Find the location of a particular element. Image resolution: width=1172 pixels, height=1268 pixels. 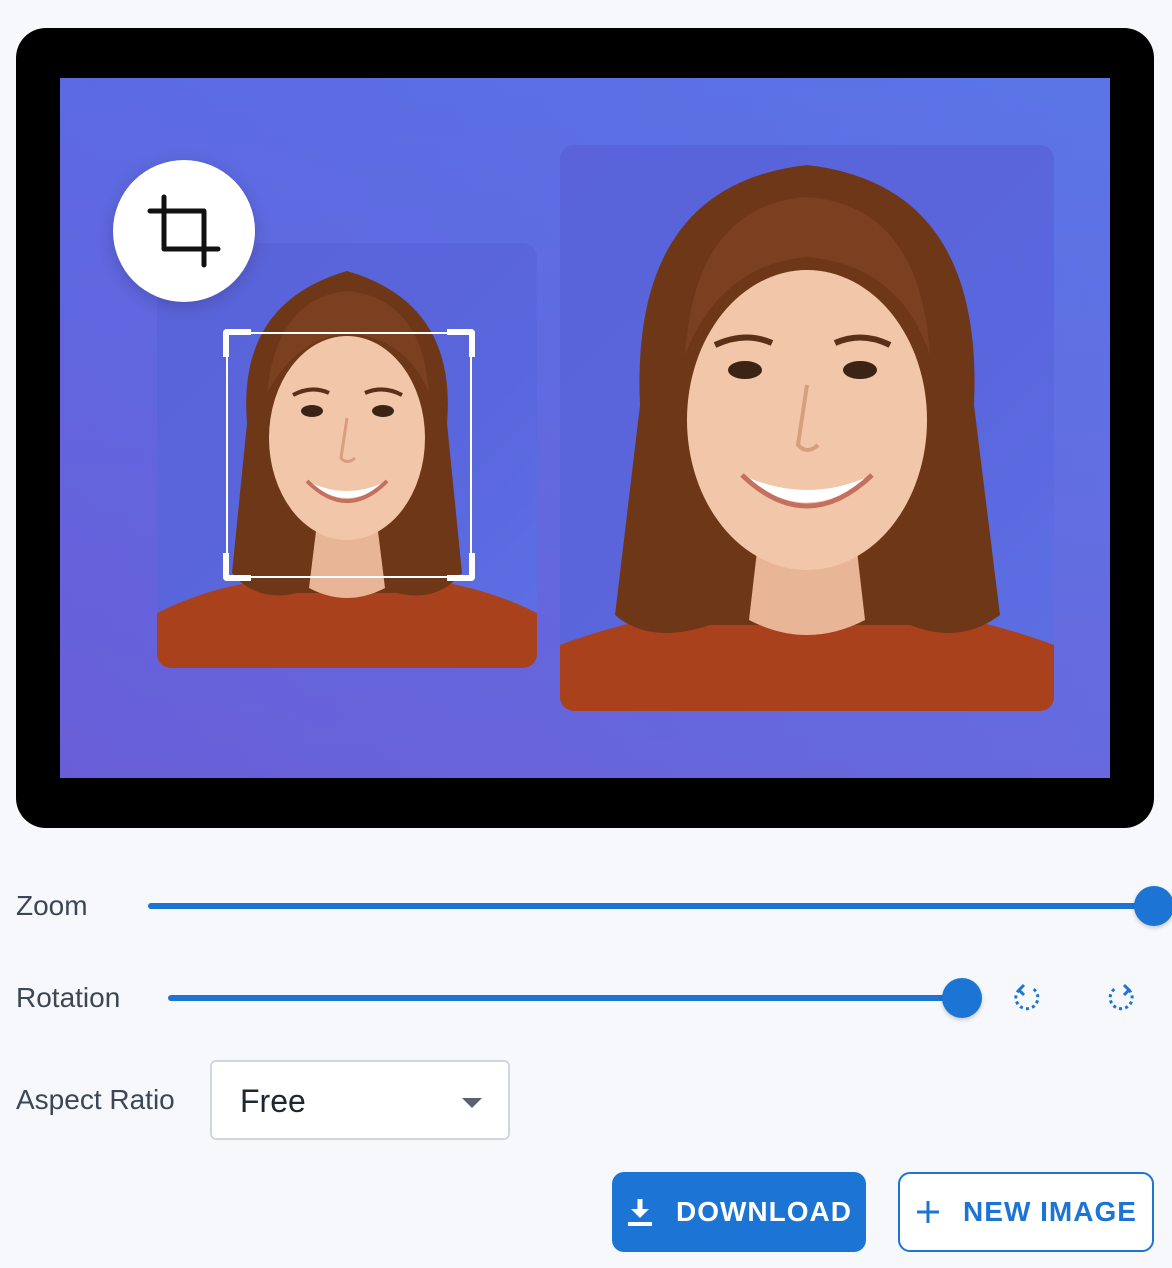

zoom-slider-track is located at coordinates (651, 906).